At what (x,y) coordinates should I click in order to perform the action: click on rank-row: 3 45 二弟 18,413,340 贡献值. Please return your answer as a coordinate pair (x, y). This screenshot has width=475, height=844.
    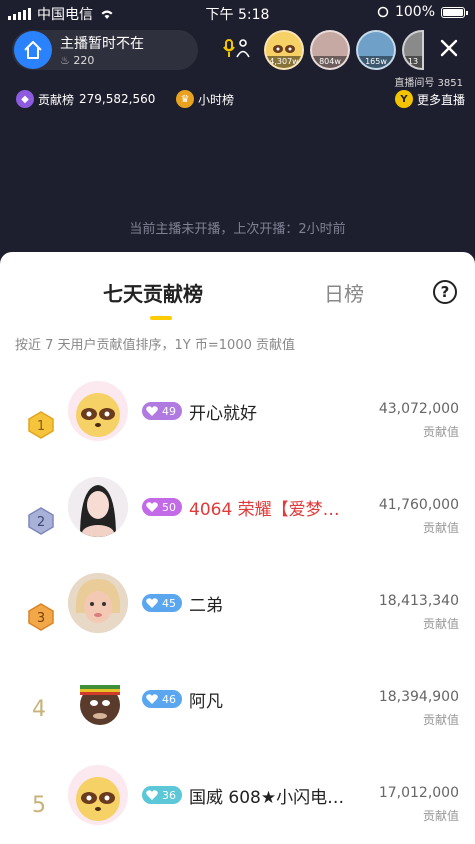
    Looking at the image, I should click on (237, 629).